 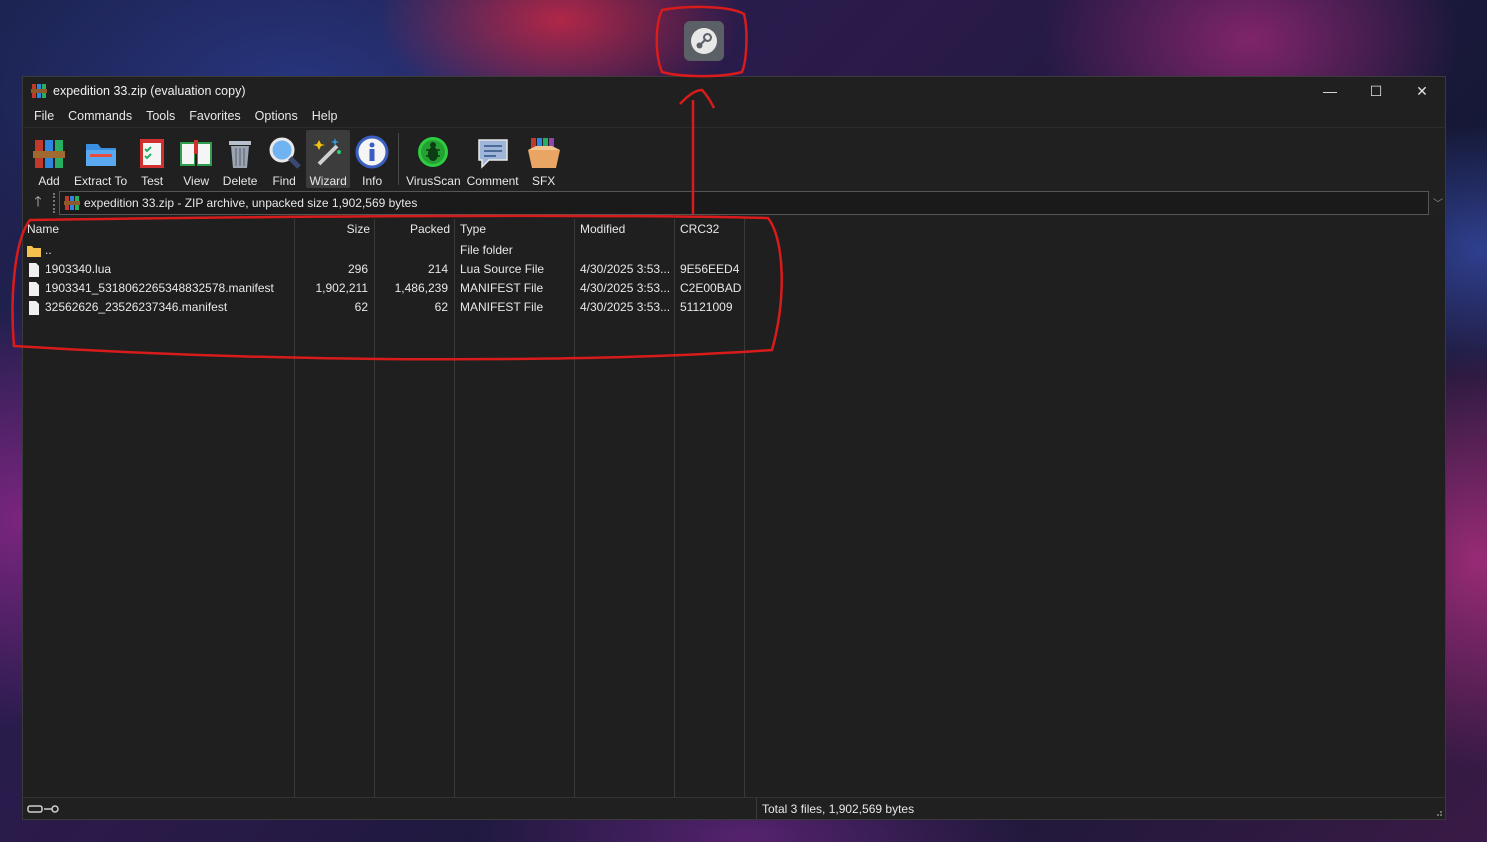 I want to click on delete-button: Delete, so click(x=240, y=159).